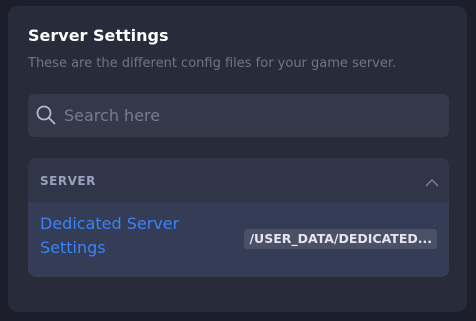 The height and width of the screenshot is (321, 476). Describe the element at coordinates (238, 180) in the screenshot. I see `section-header: SERVER` at that location.